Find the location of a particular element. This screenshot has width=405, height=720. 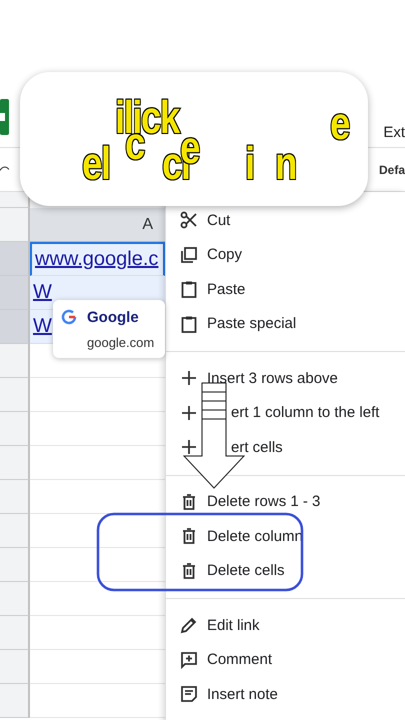

table-cell: www.google.c is located at coordinates (97, 259).